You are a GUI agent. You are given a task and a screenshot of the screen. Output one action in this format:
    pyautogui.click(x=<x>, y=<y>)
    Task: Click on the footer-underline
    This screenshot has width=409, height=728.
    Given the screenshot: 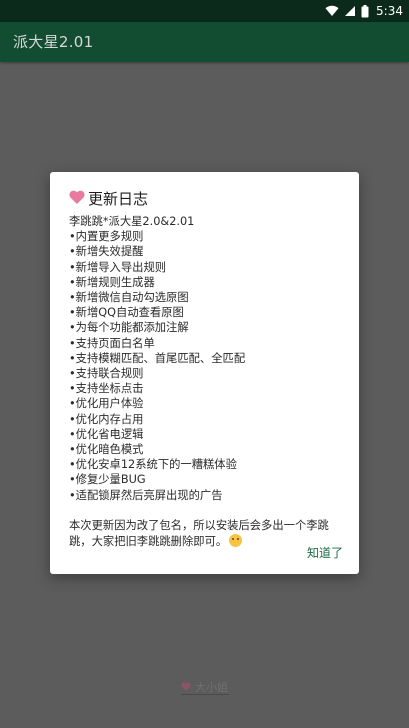 What is the action you would take?
    pyautogui.click(x=205, y=694)
    